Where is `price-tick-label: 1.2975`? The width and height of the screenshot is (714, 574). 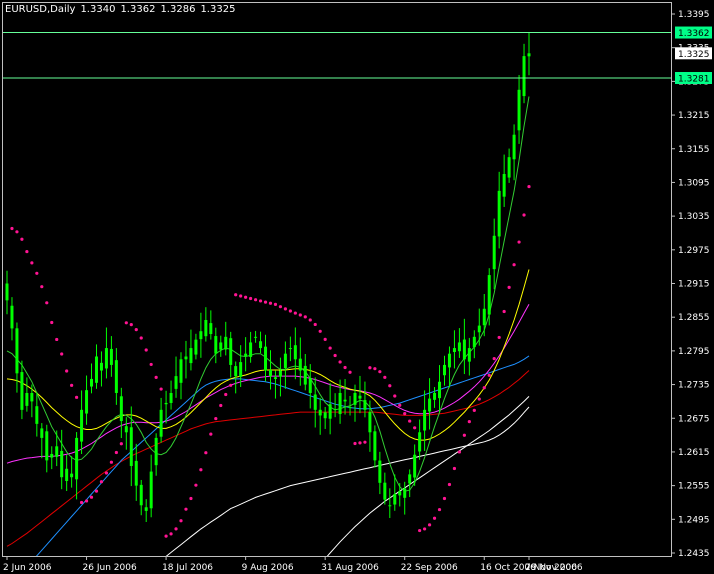 price-tick-label: 1.2975 is located at coordinates (694, 251).